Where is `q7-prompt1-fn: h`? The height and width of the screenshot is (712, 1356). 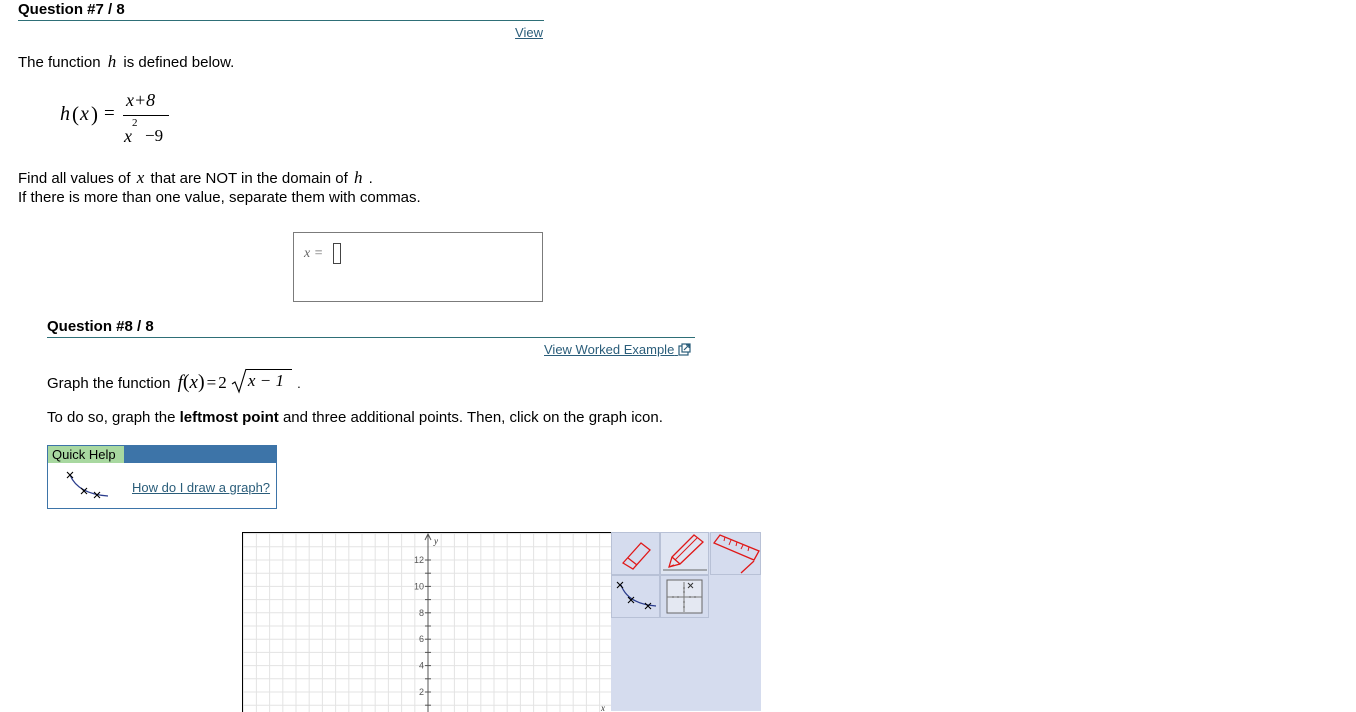 q7-prompt1-fn: h is located at coordinates (358, 177).